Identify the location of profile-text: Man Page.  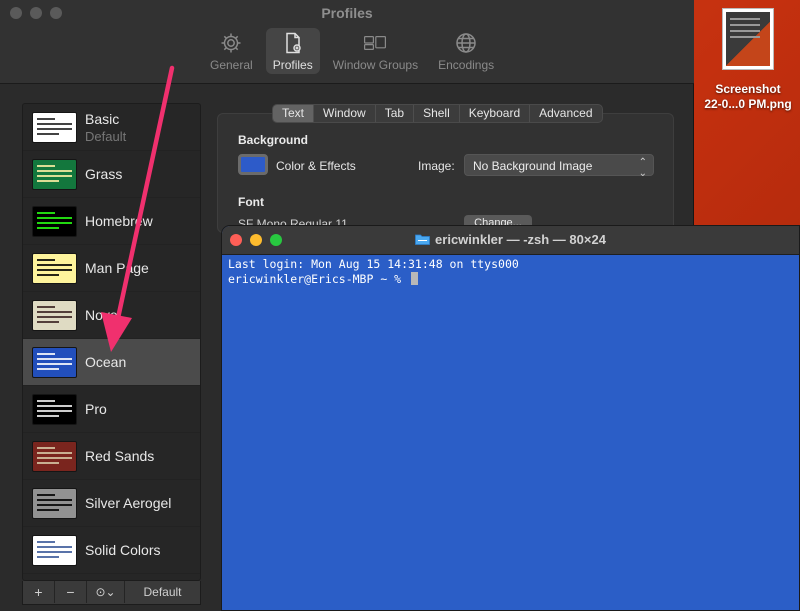
(117, 268).